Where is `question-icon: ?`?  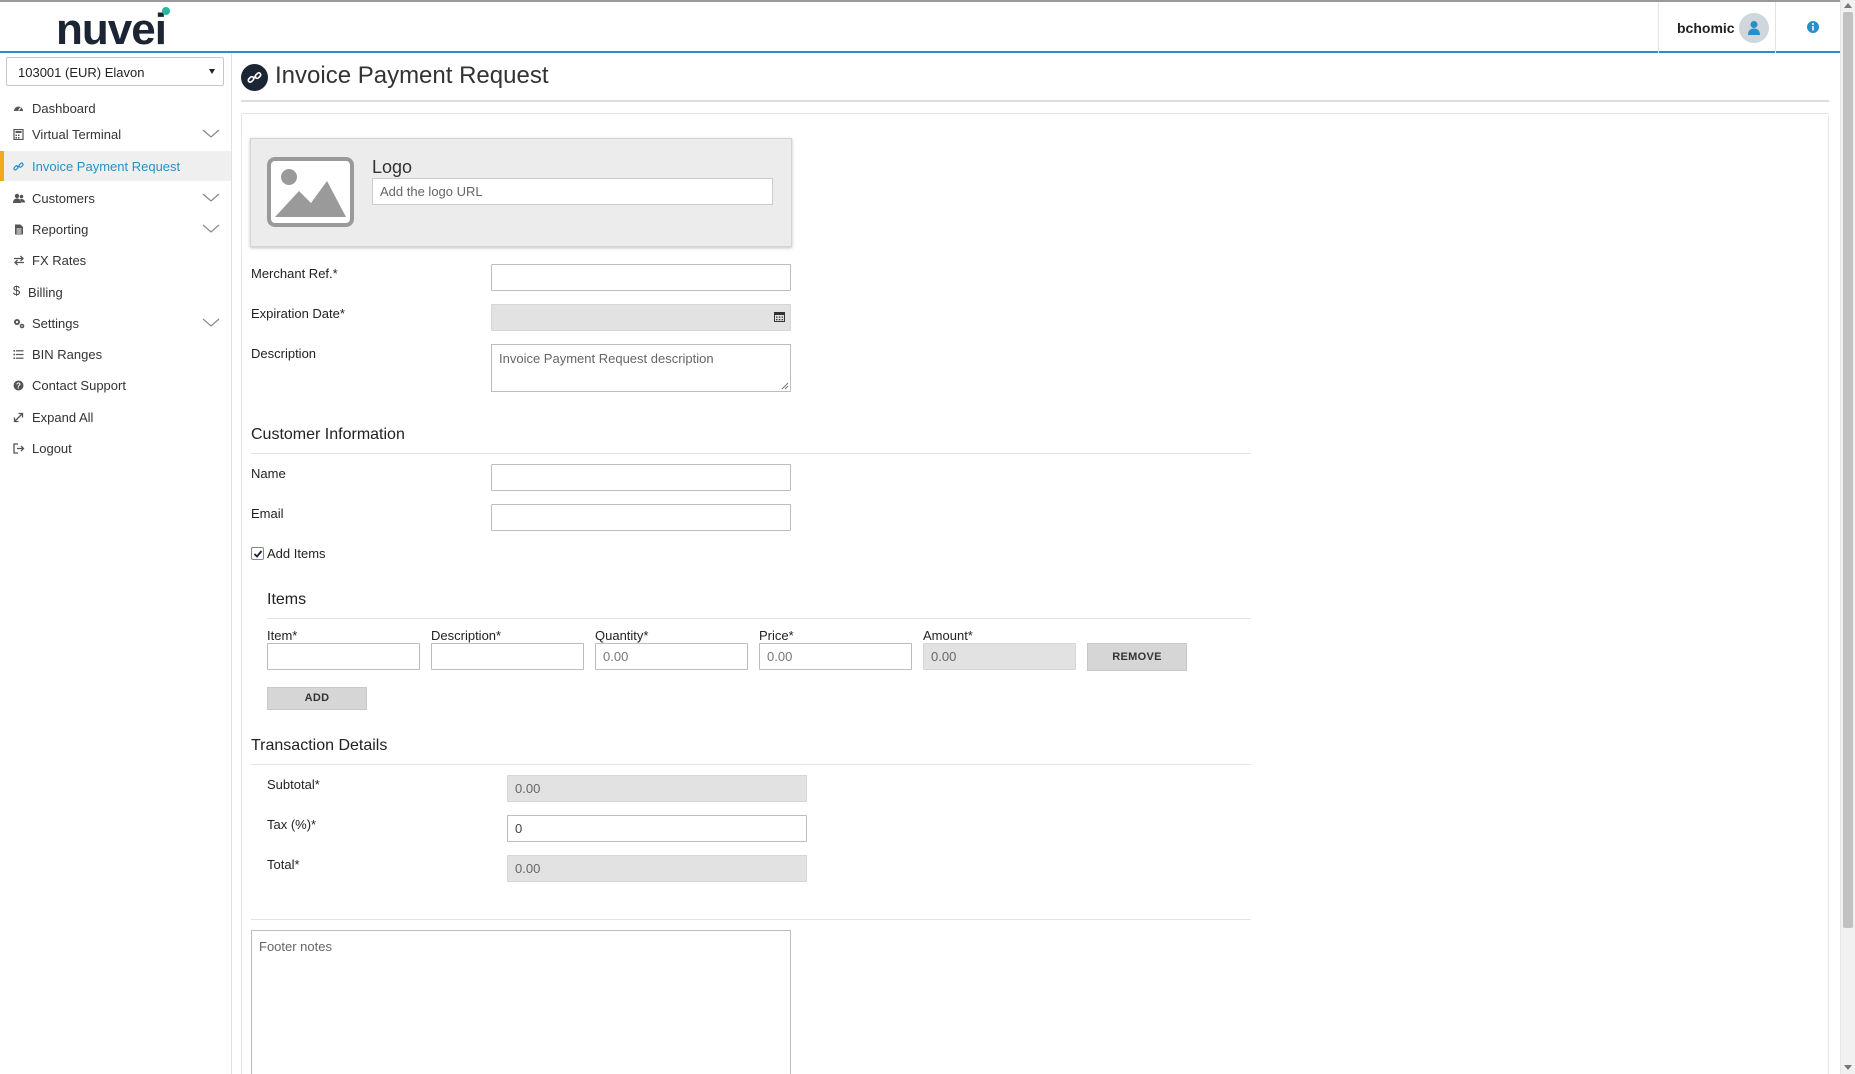
question-icon: ? is located at coordinates (18, 385).